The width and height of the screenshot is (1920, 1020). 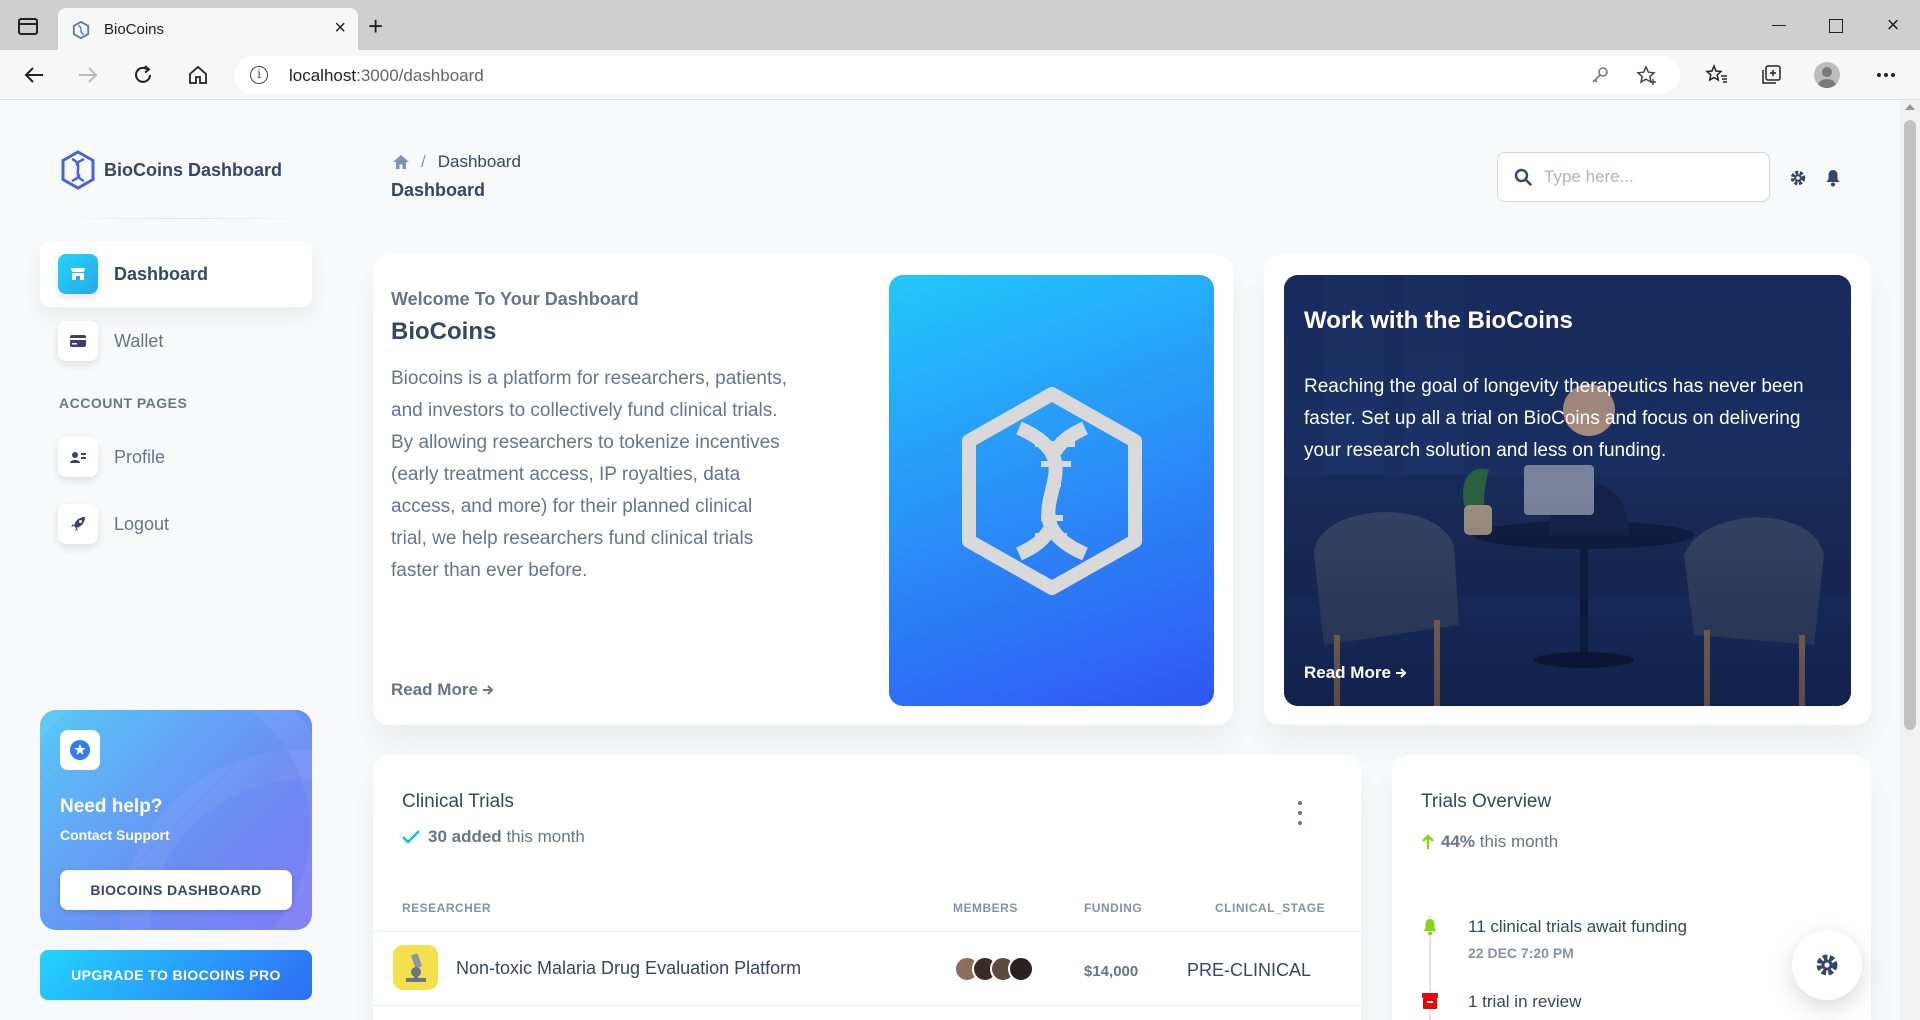 I want to click on timeline-item-title: 1 trial in review, so click(x=1525, y=1001).